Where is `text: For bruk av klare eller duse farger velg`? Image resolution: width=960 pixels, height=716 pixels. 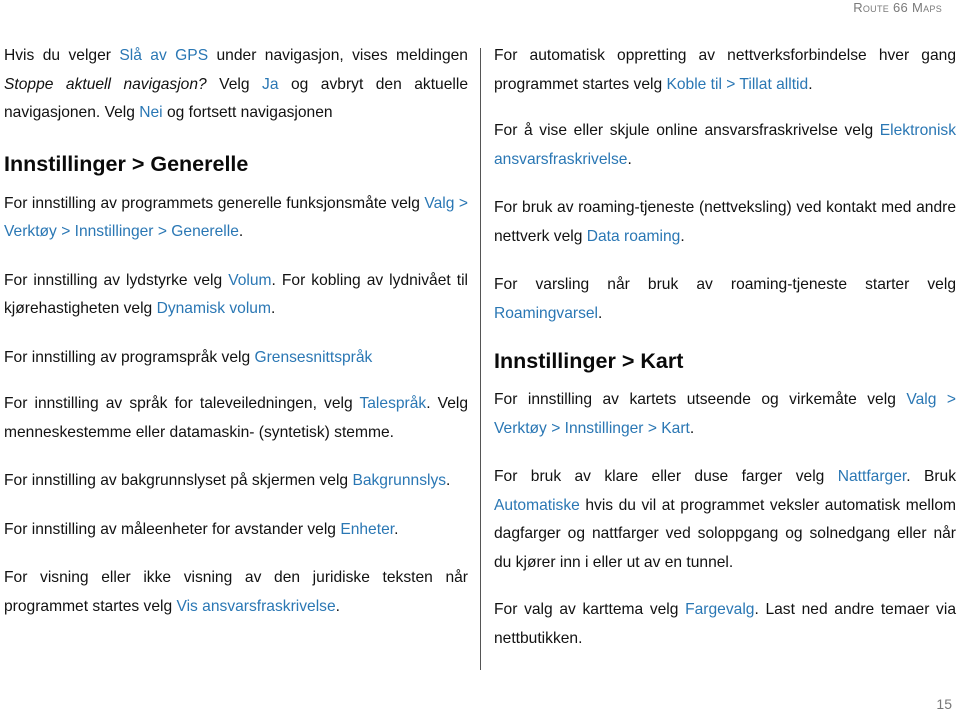 text: For bruk av klare eller duse farger velg is located at coordinates (666, 476).